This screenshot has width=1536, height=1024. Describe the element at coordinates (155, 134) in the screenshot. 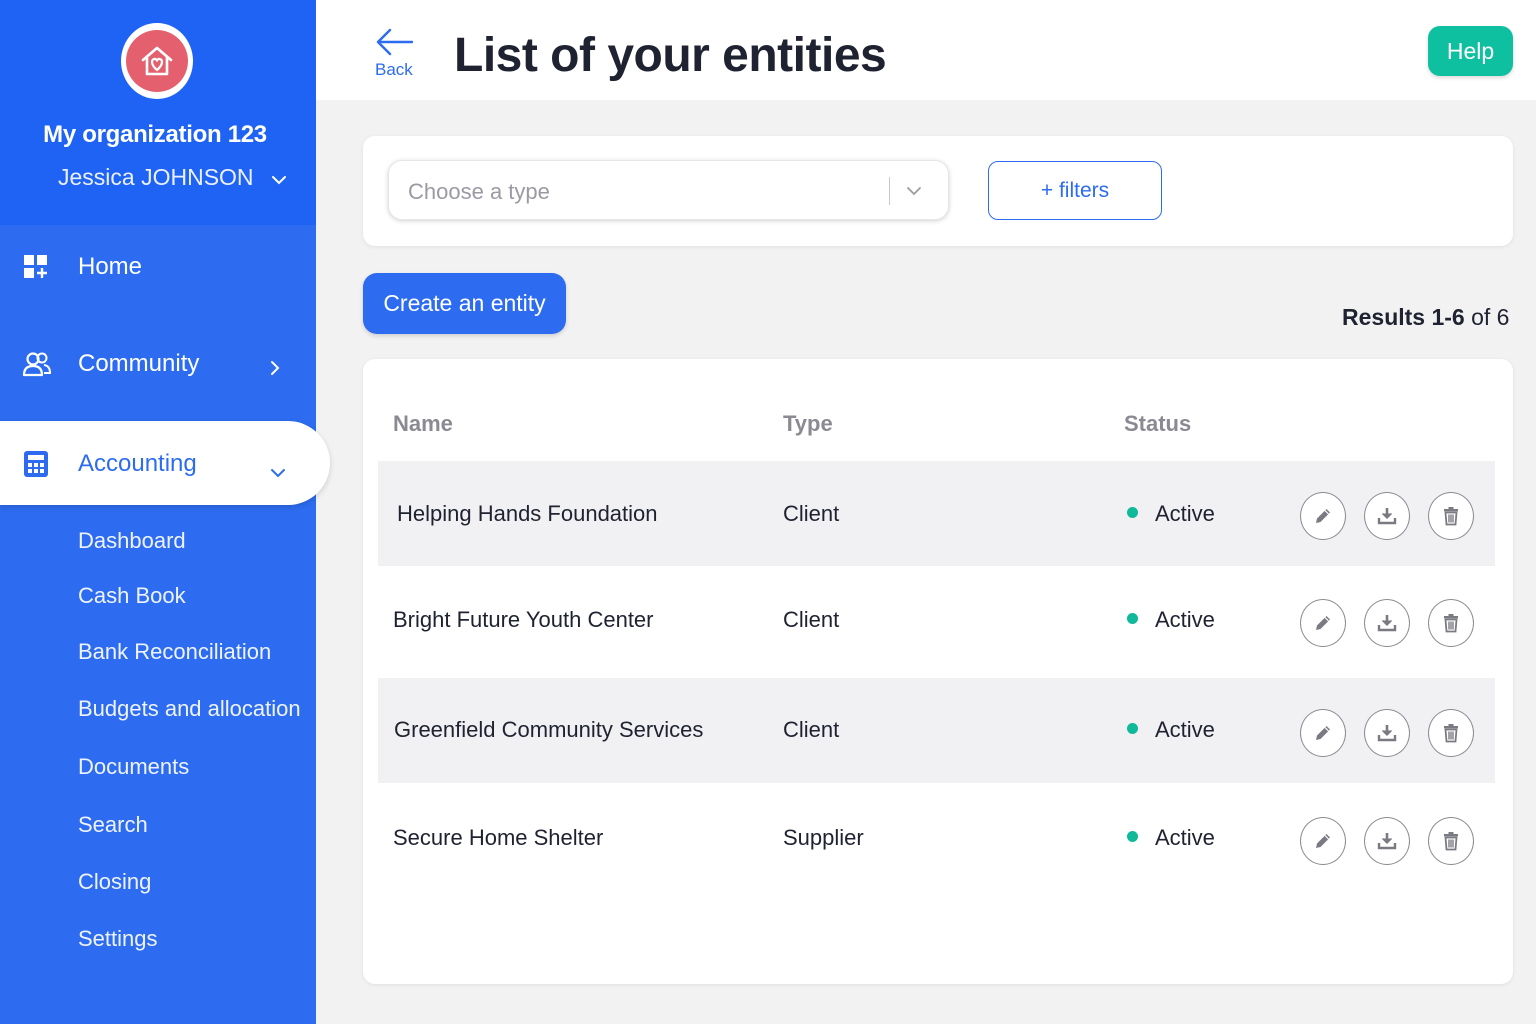

I see `org-name: My organization 123` at that location.